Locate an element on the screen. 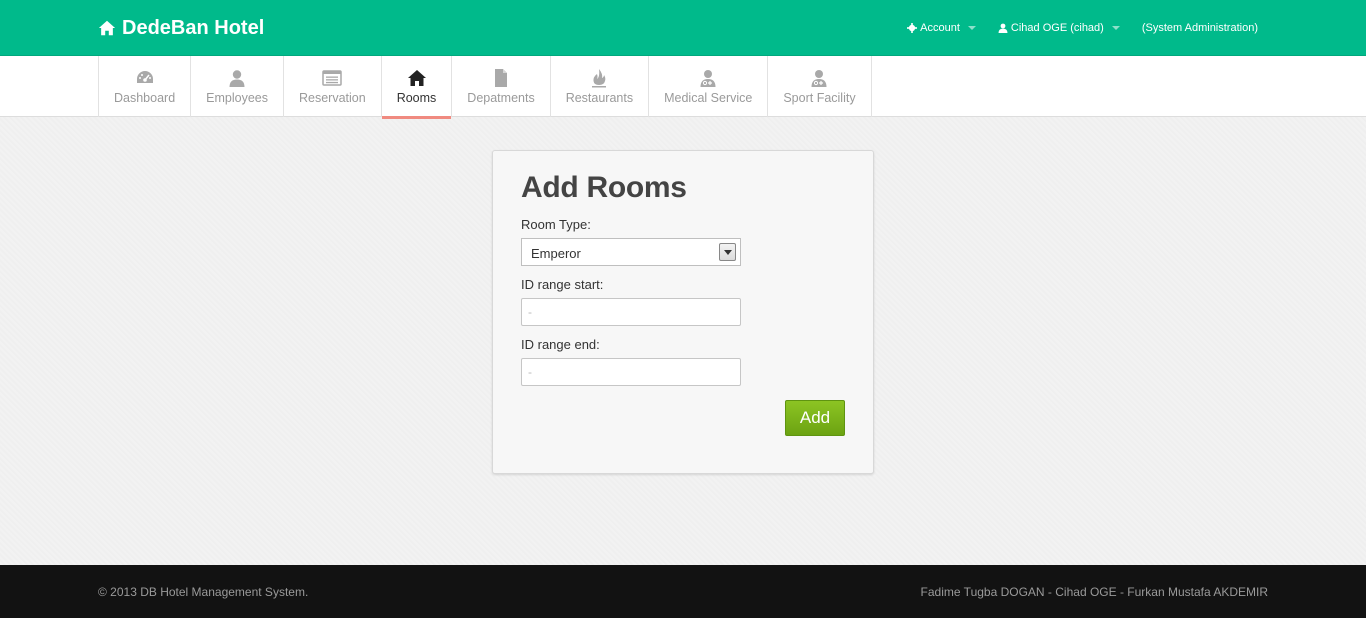  dashboard-icon is located at coordinates (144, 77).